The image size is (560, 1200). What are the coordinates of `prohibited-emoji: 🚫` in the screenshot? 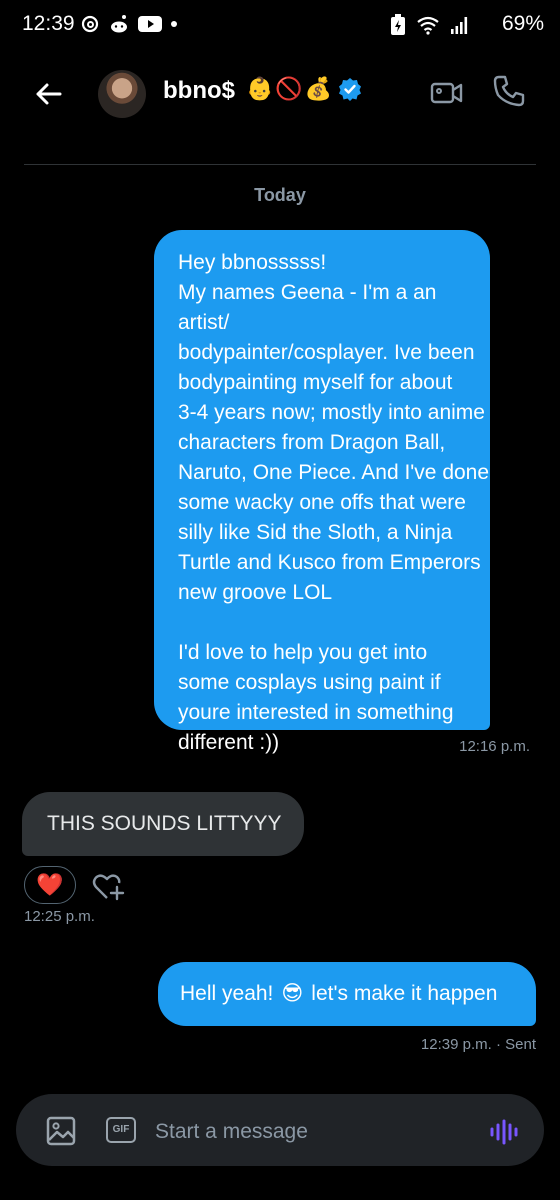 It's located at (289, 88).